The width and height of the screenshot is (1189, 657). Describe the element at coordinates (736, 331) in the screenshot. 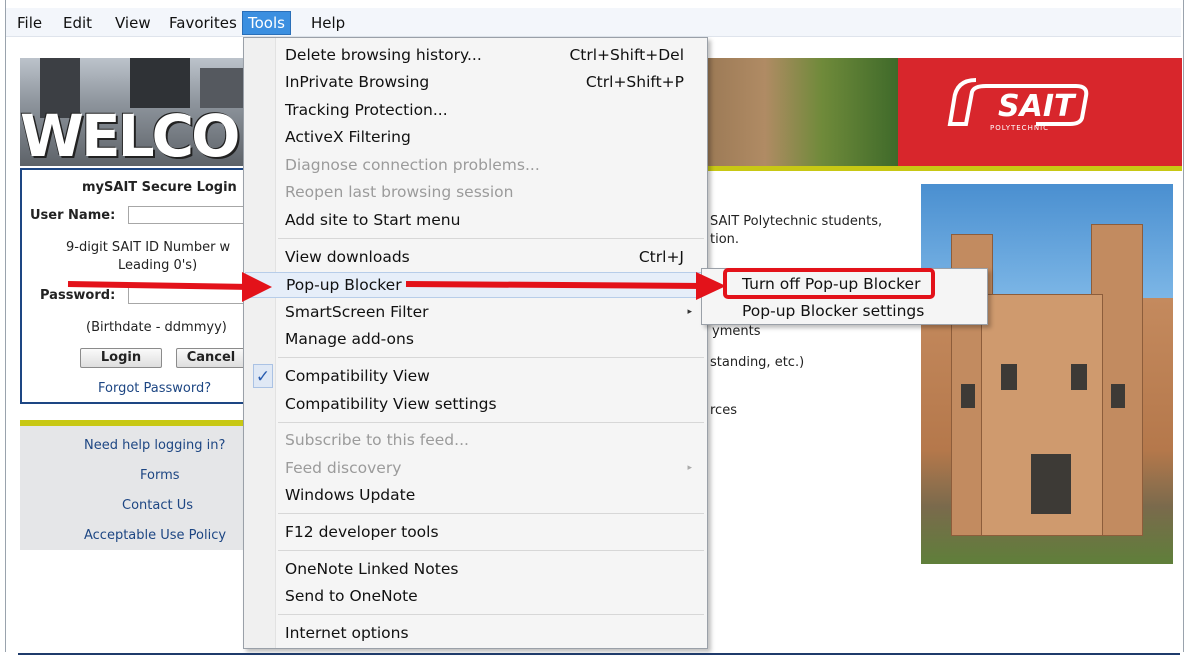

I see `content-line-3: yments` at that location.